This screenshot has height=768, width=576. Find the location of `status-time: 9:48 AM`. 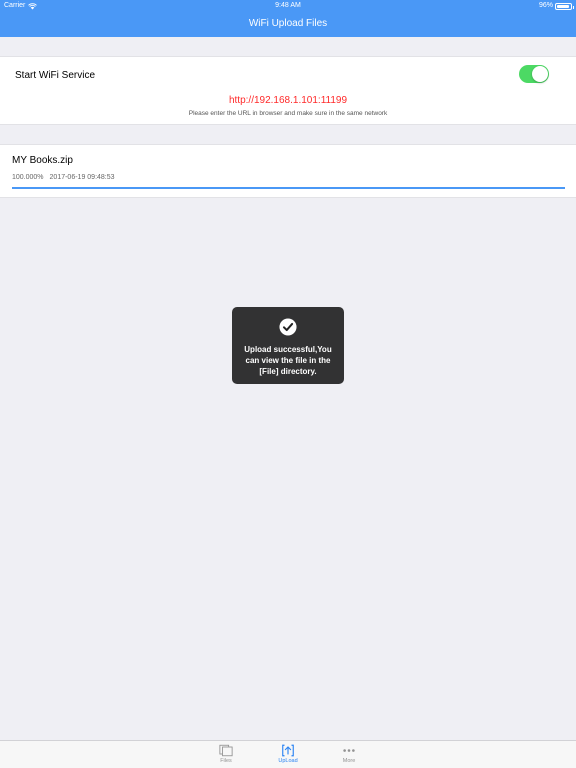

status-time: 9:48 AM is located at coordinates (288, 5).